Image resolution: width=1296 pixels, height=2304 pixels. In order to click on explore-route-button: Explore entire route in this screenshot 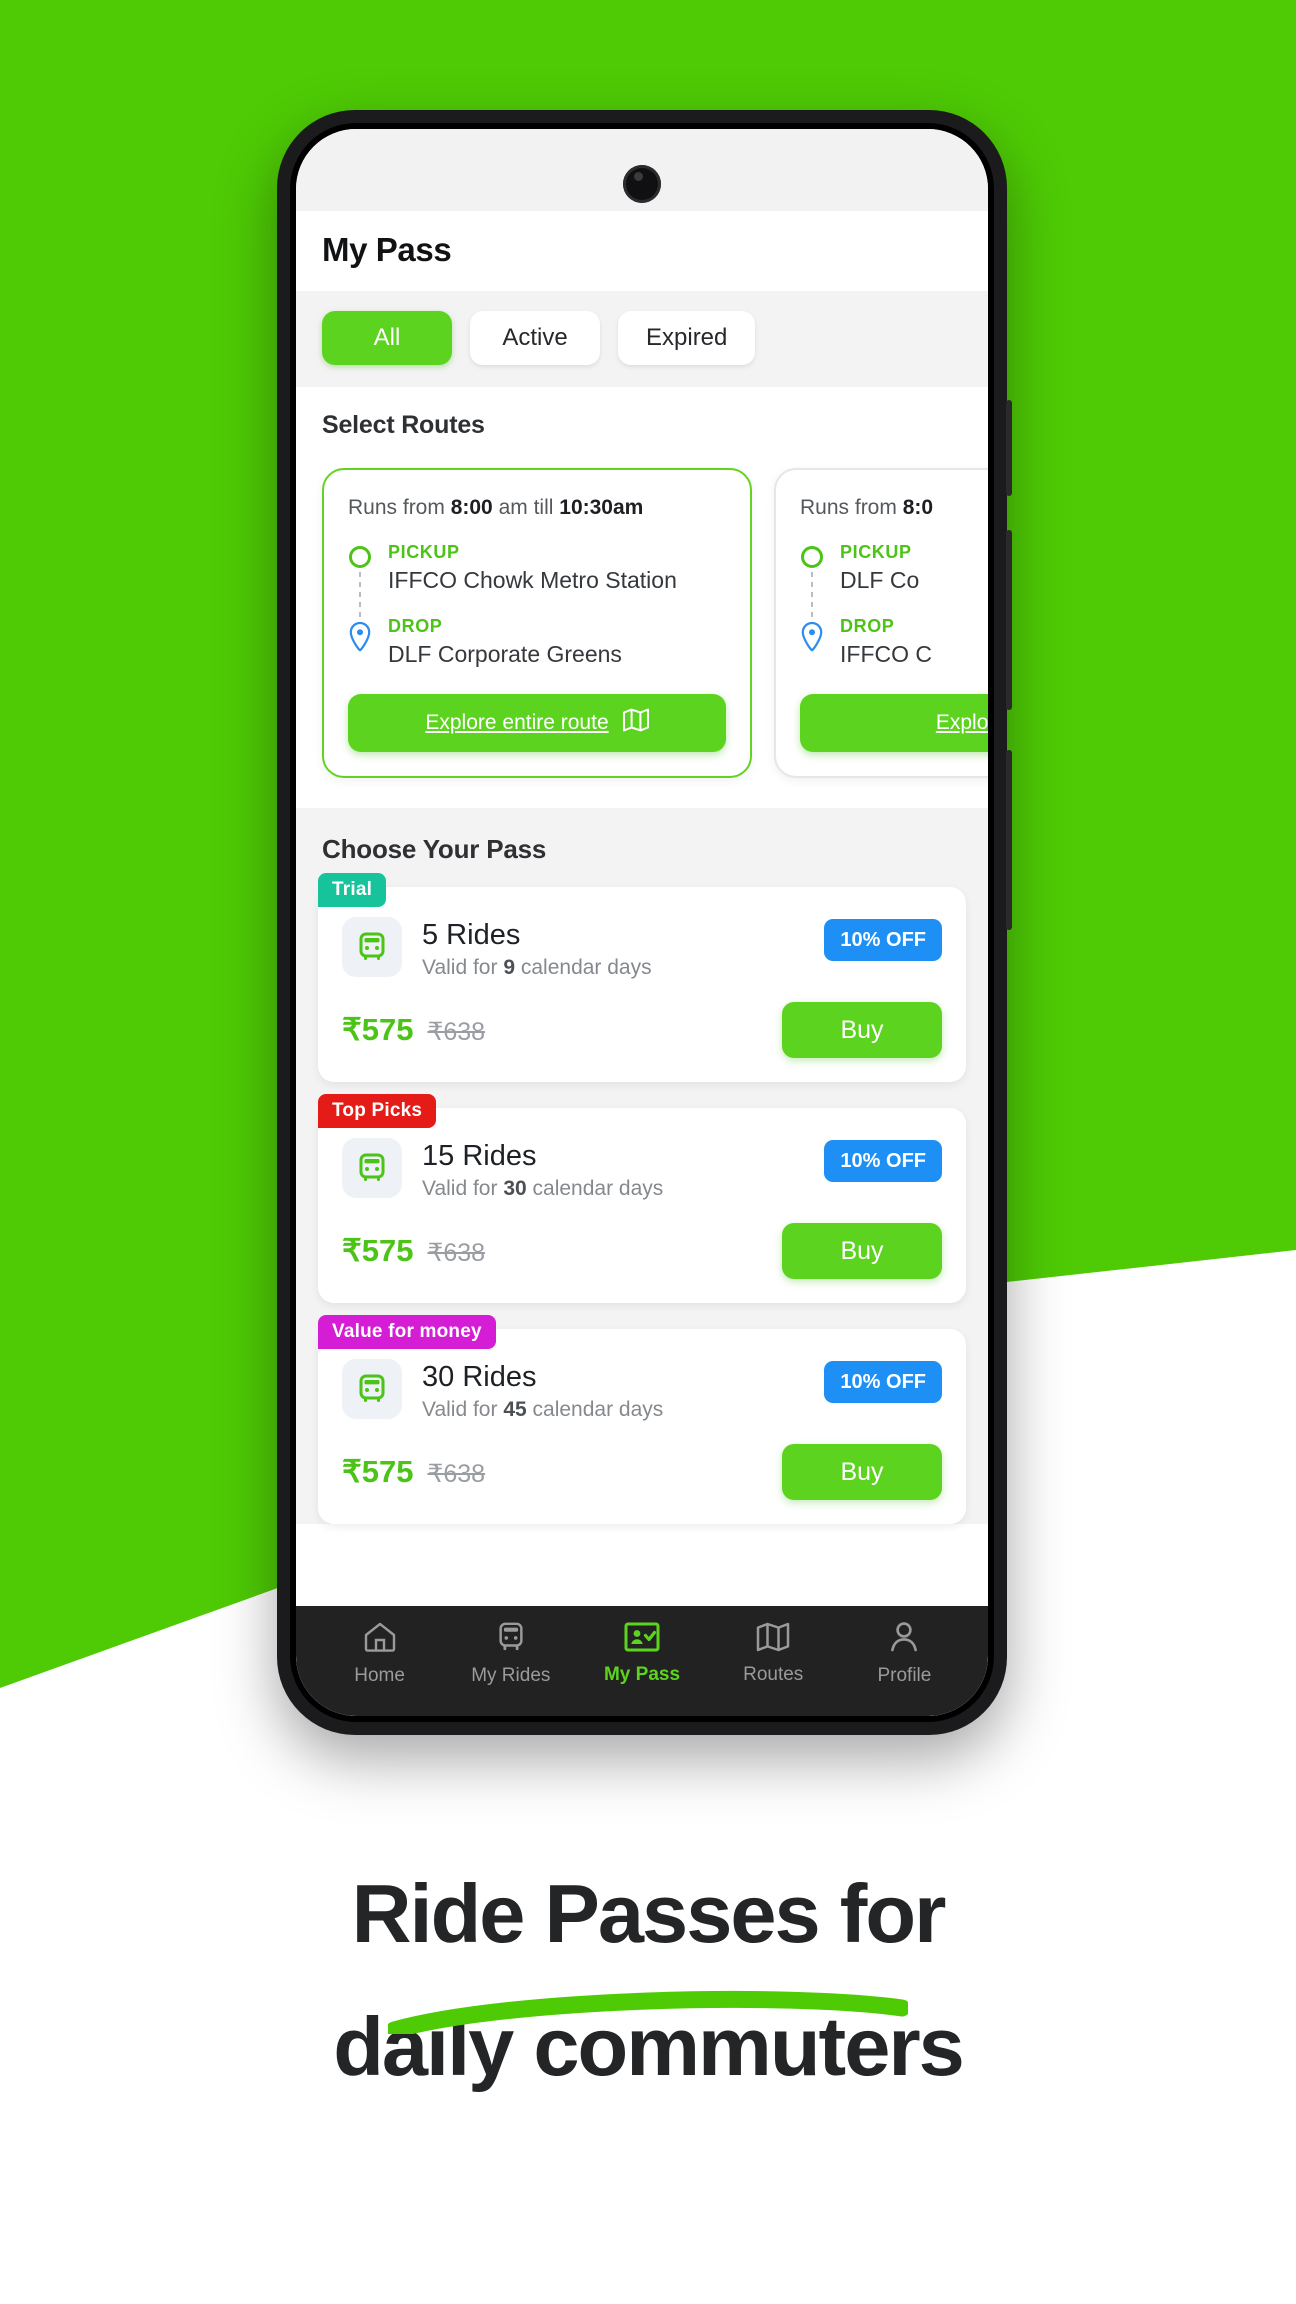, I will do `click(537, 723)`.